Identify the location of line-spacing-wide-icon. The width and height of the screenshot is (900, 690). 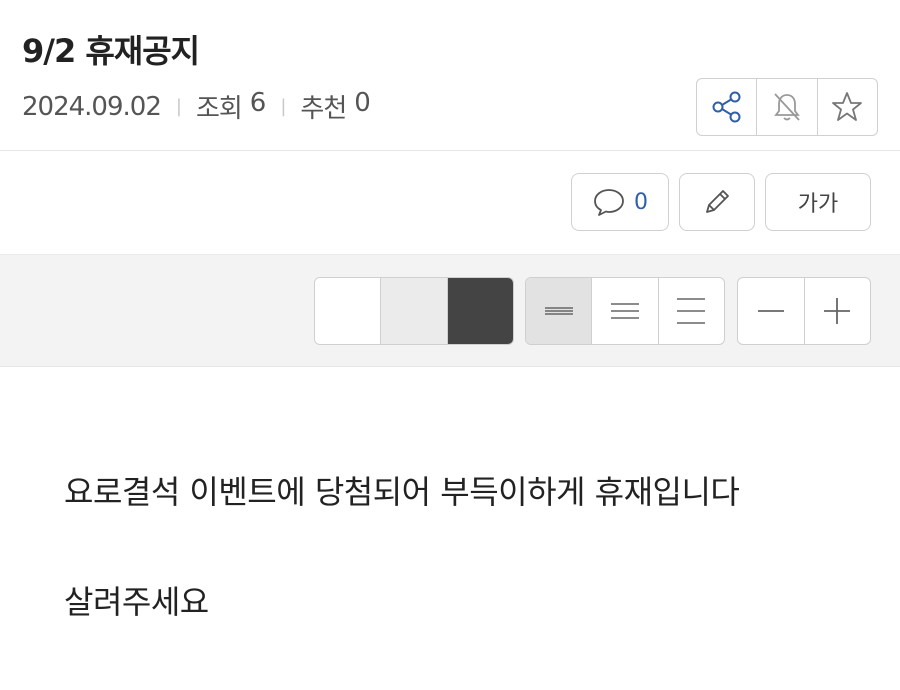
(691, 311).